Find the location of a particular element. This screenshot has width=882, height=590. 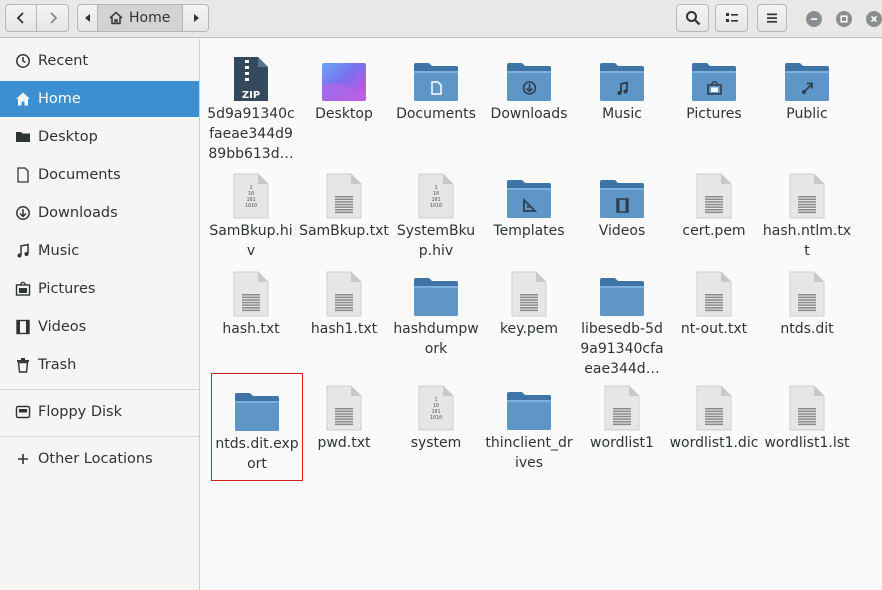

sidebar-divider is located at coordinates (99, 436).